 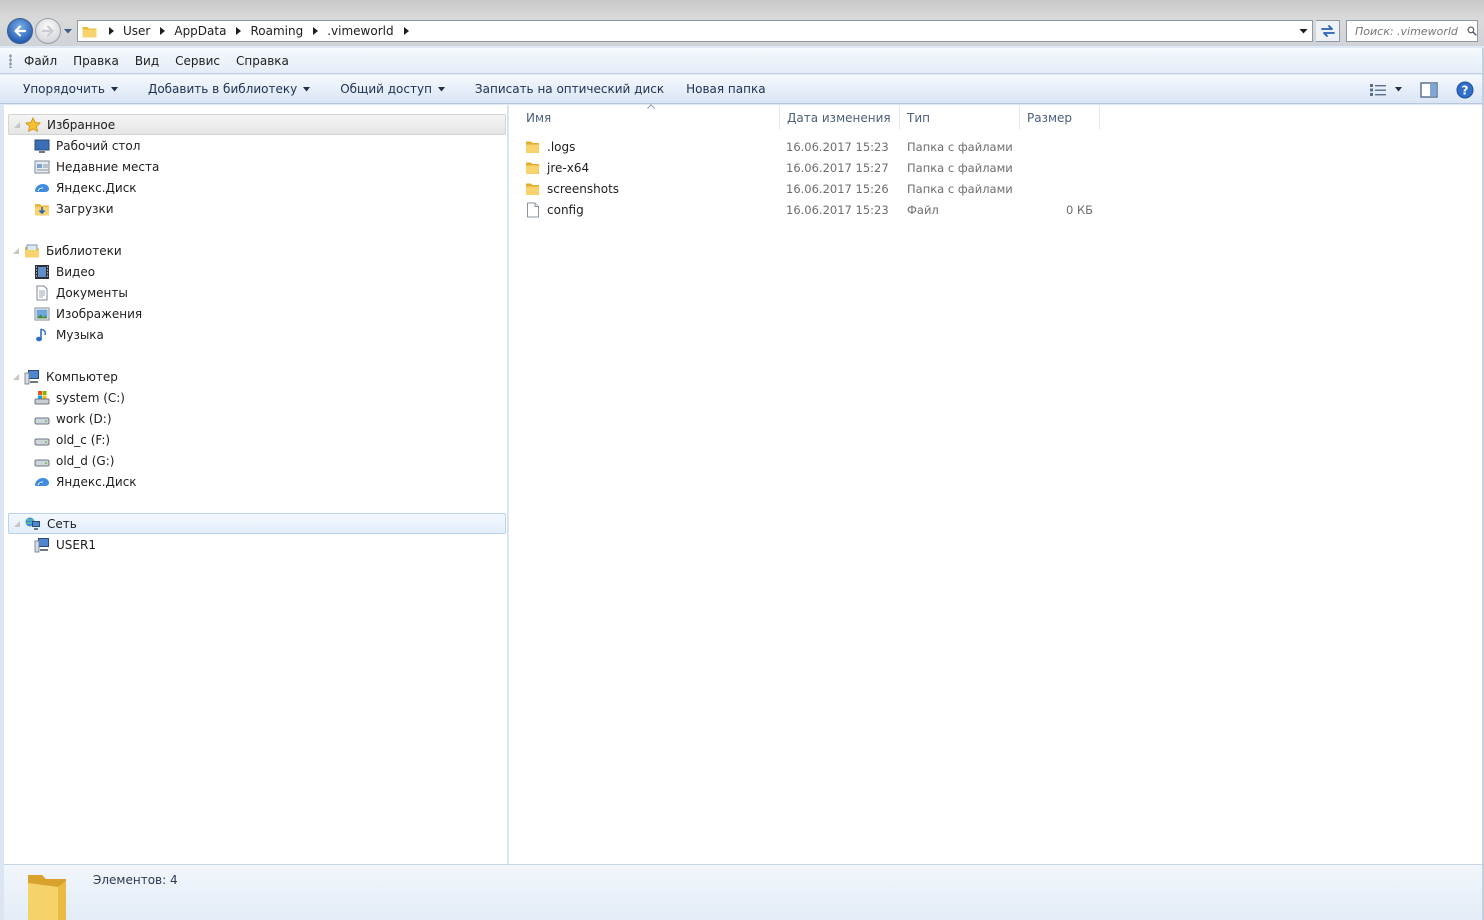 What do you see at coordinates (32, 523) in the screenshot?
I see `network-icon` at bounding box center [32, 523].